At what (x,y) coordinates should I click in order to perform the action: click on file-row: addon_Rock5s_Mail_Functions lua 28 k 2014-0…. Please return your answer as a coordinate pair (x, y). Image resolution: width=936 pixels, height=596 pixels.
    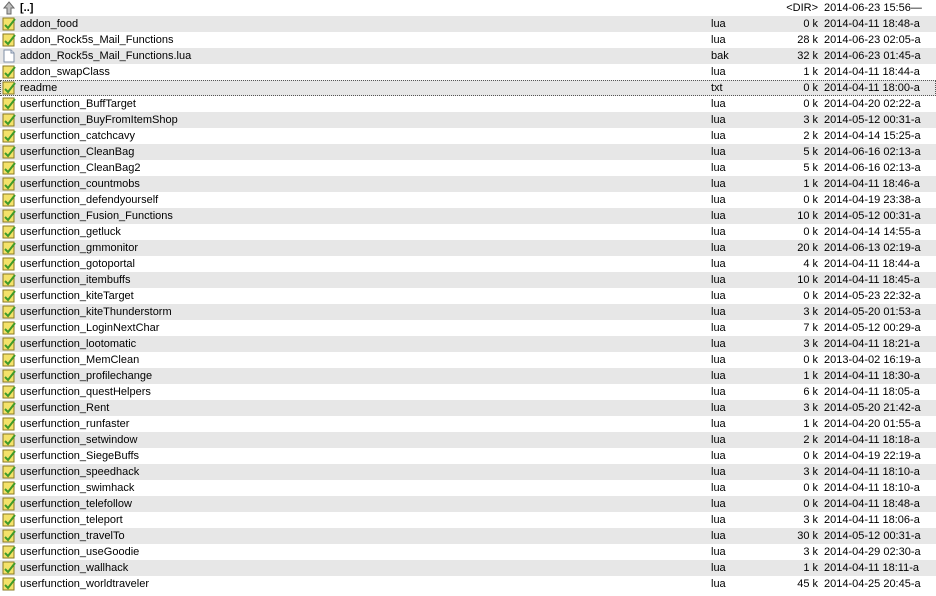
    Looking at the image, I should click on (468, 40).